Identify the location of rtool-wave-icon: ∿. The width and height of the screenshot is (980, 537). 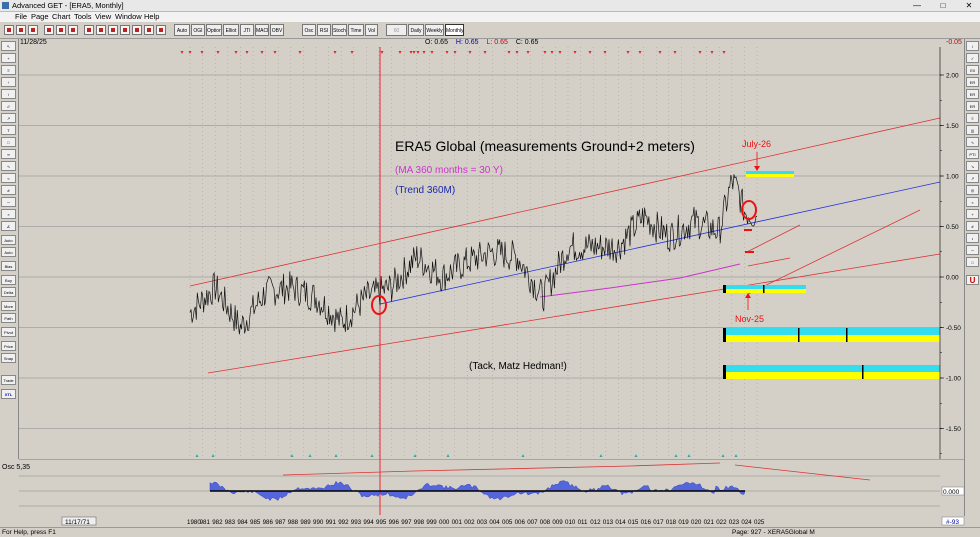
(972, 142).